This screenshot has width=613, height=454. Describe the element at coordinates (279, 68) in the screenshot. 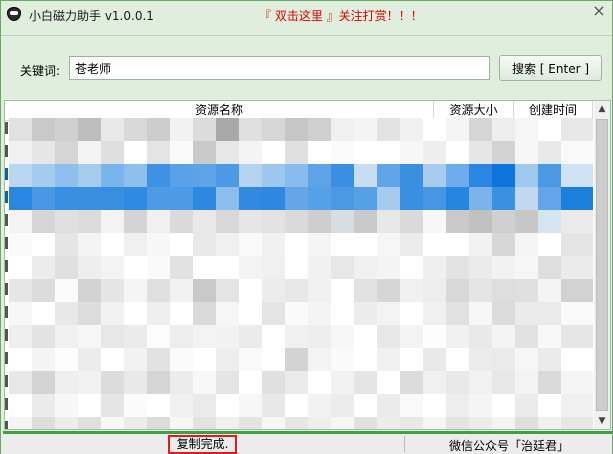

I see `keyword-input` at that location.